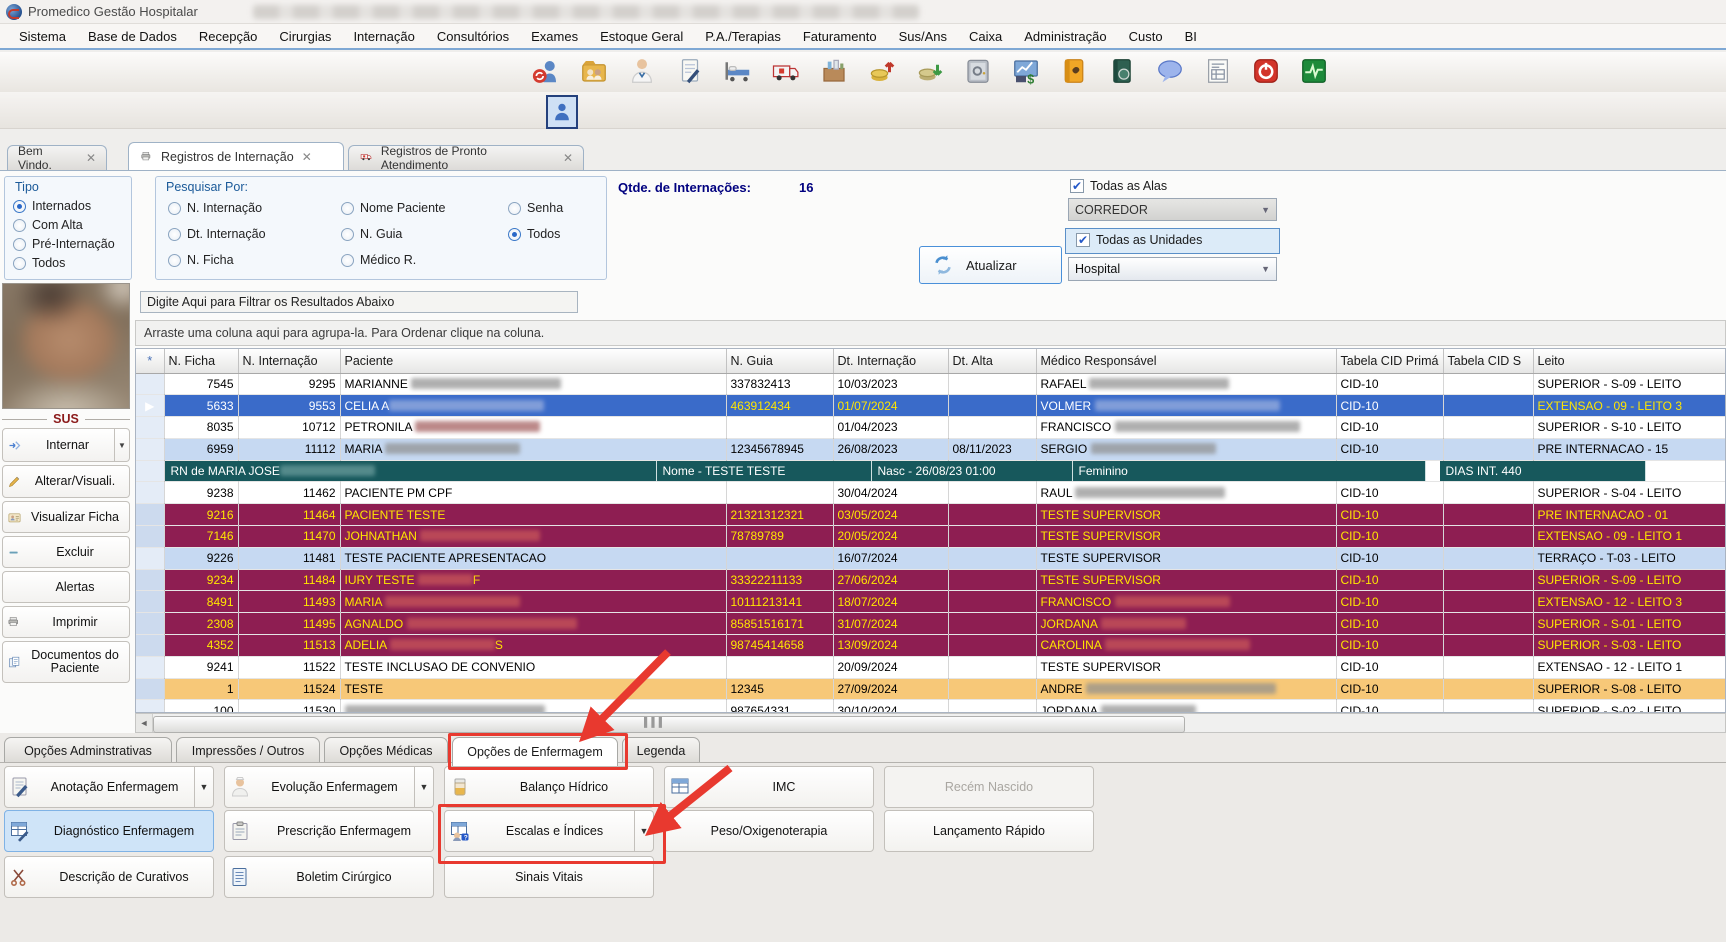 The width and height of the screenshot is (1726, 942). I want to click on menu-item-sistema: Sistema, so click(42, 36).